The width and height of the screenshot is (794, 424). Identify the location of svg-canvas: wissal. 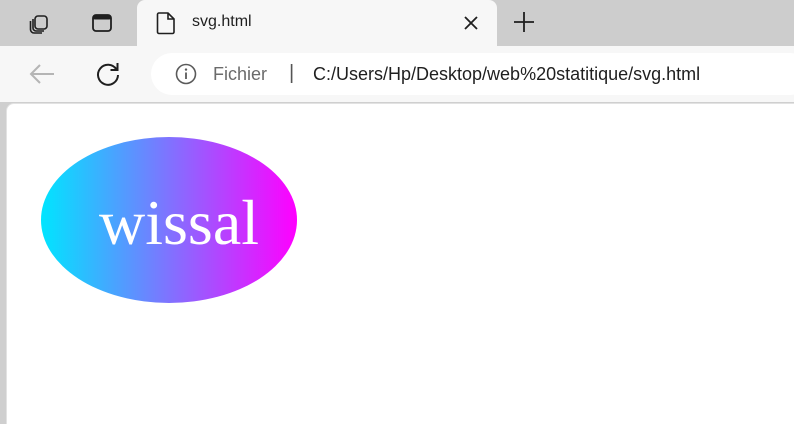
(169, 220).